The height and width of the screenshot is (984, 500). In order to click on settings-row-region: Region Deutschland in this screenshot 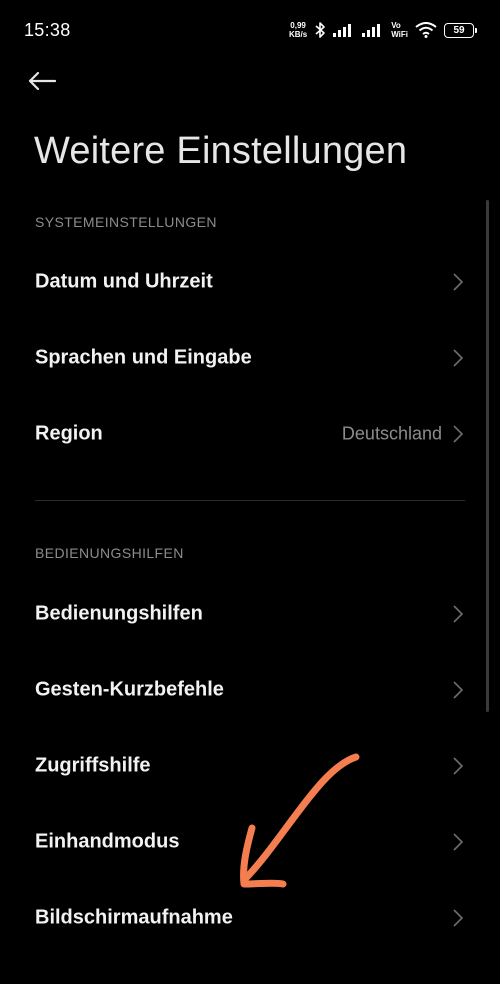, I will do `click(250, 434)`.